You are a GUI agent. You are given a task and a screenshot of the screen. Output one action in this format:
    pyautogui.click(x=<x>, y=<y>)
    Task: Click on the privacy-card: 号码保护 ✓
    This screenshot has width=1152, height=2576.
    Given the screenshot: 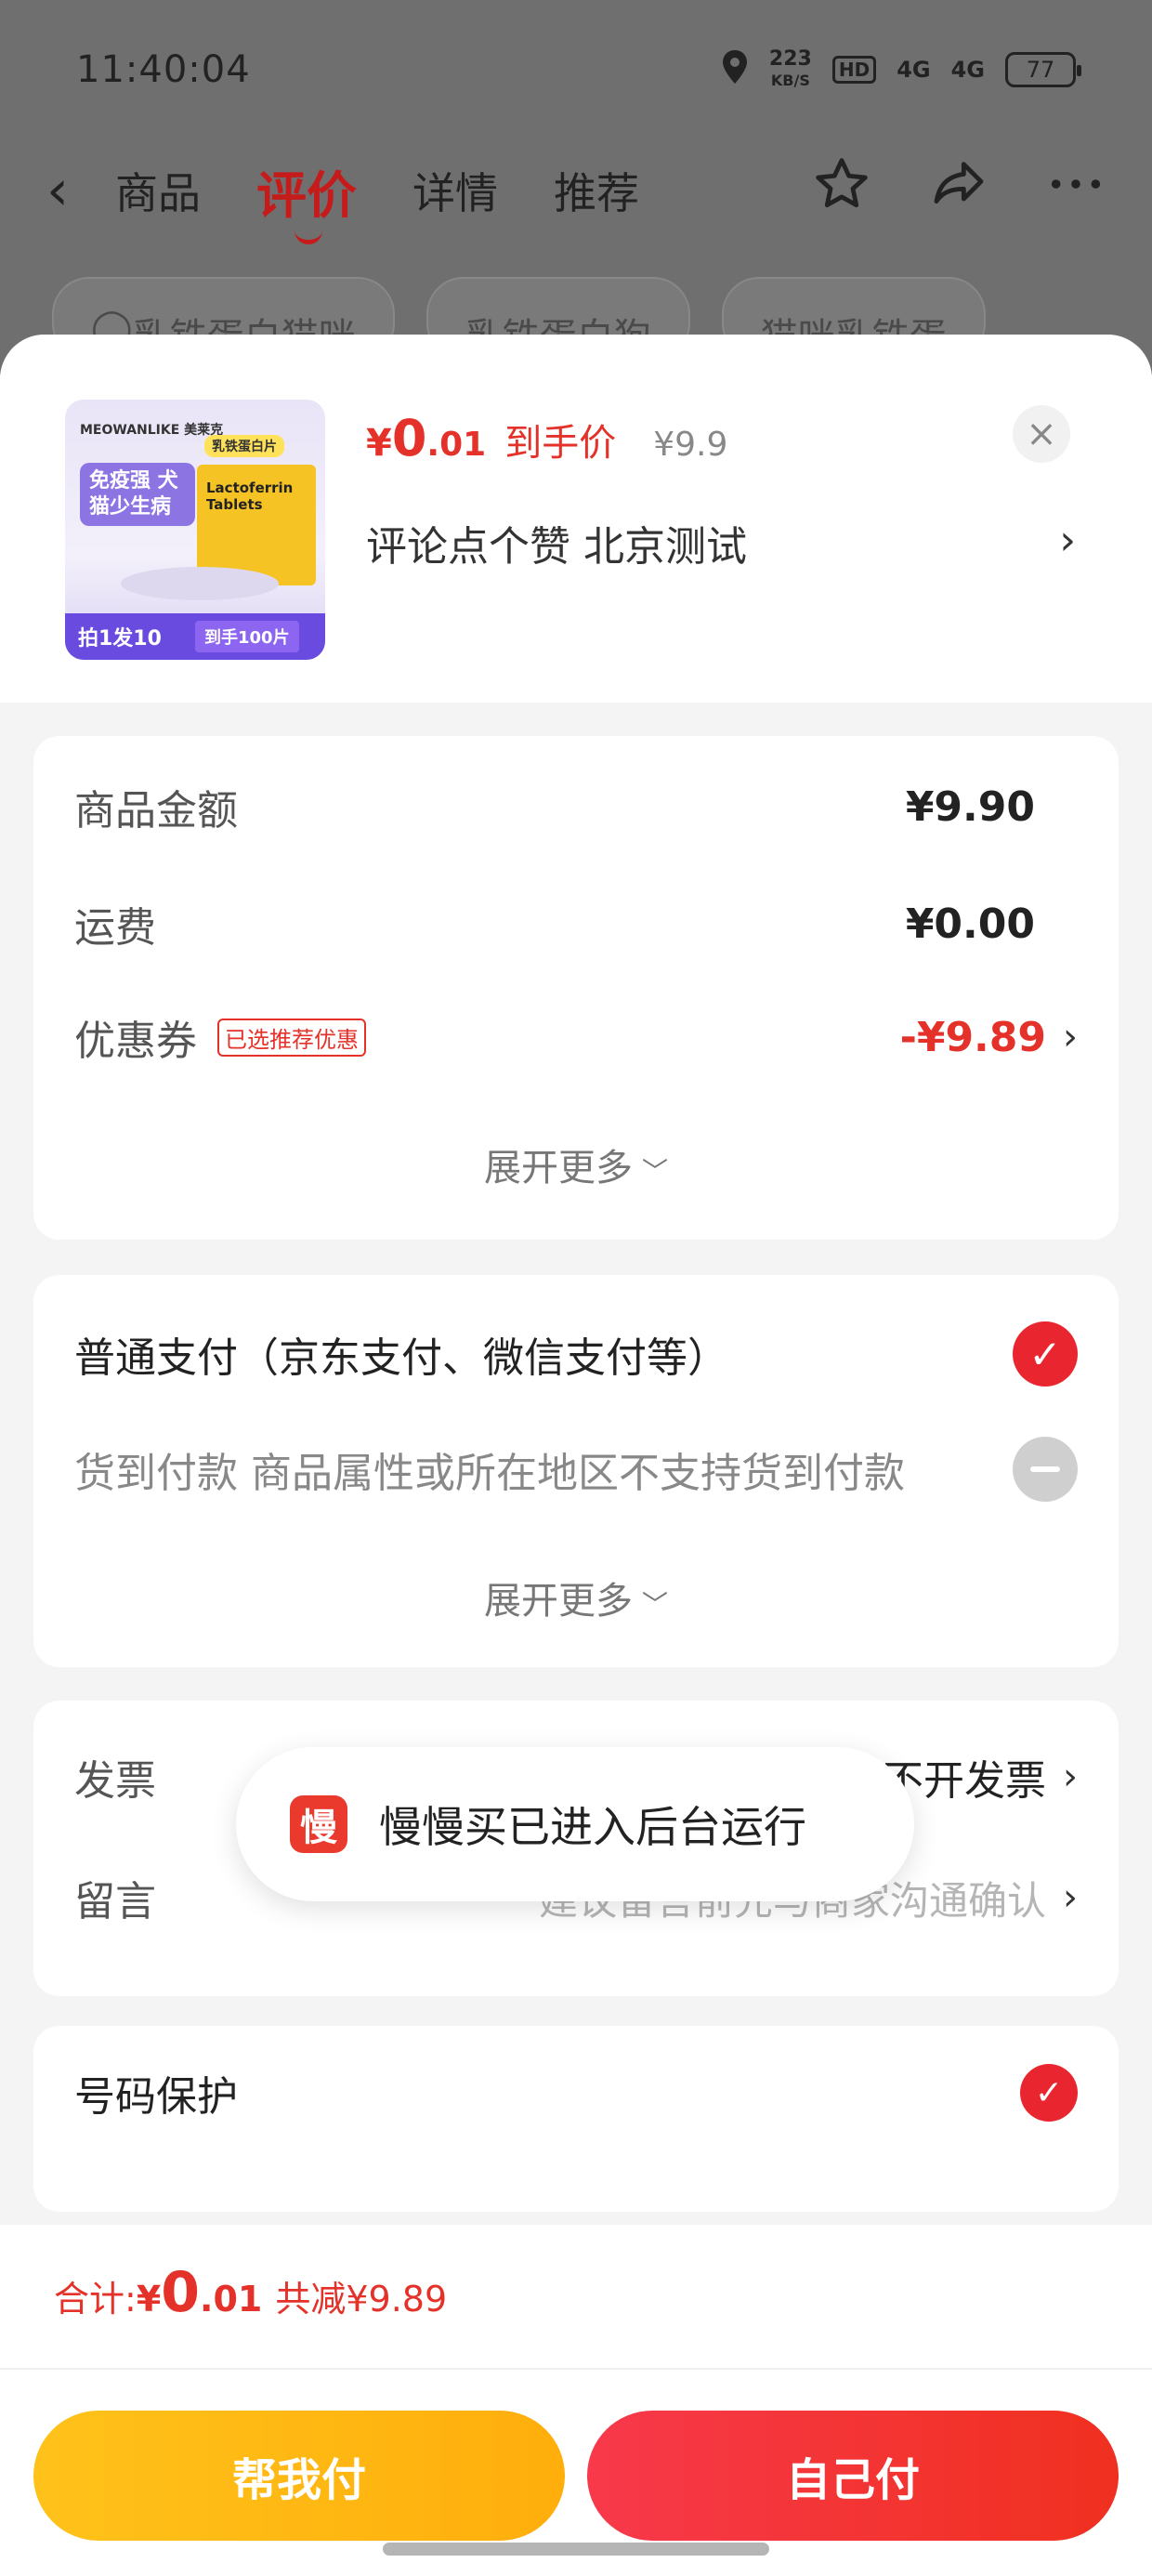 What is the action you would take?
    pyautogui.click(x=576, y=2119)
    